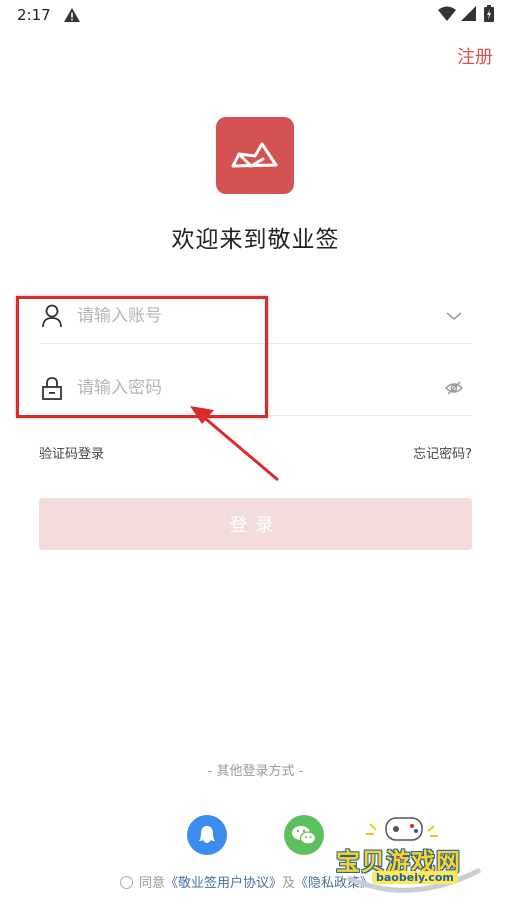  Describe the element at coordinates (414, 855) in the screenshot. I see `gamepad-logo` at that location.